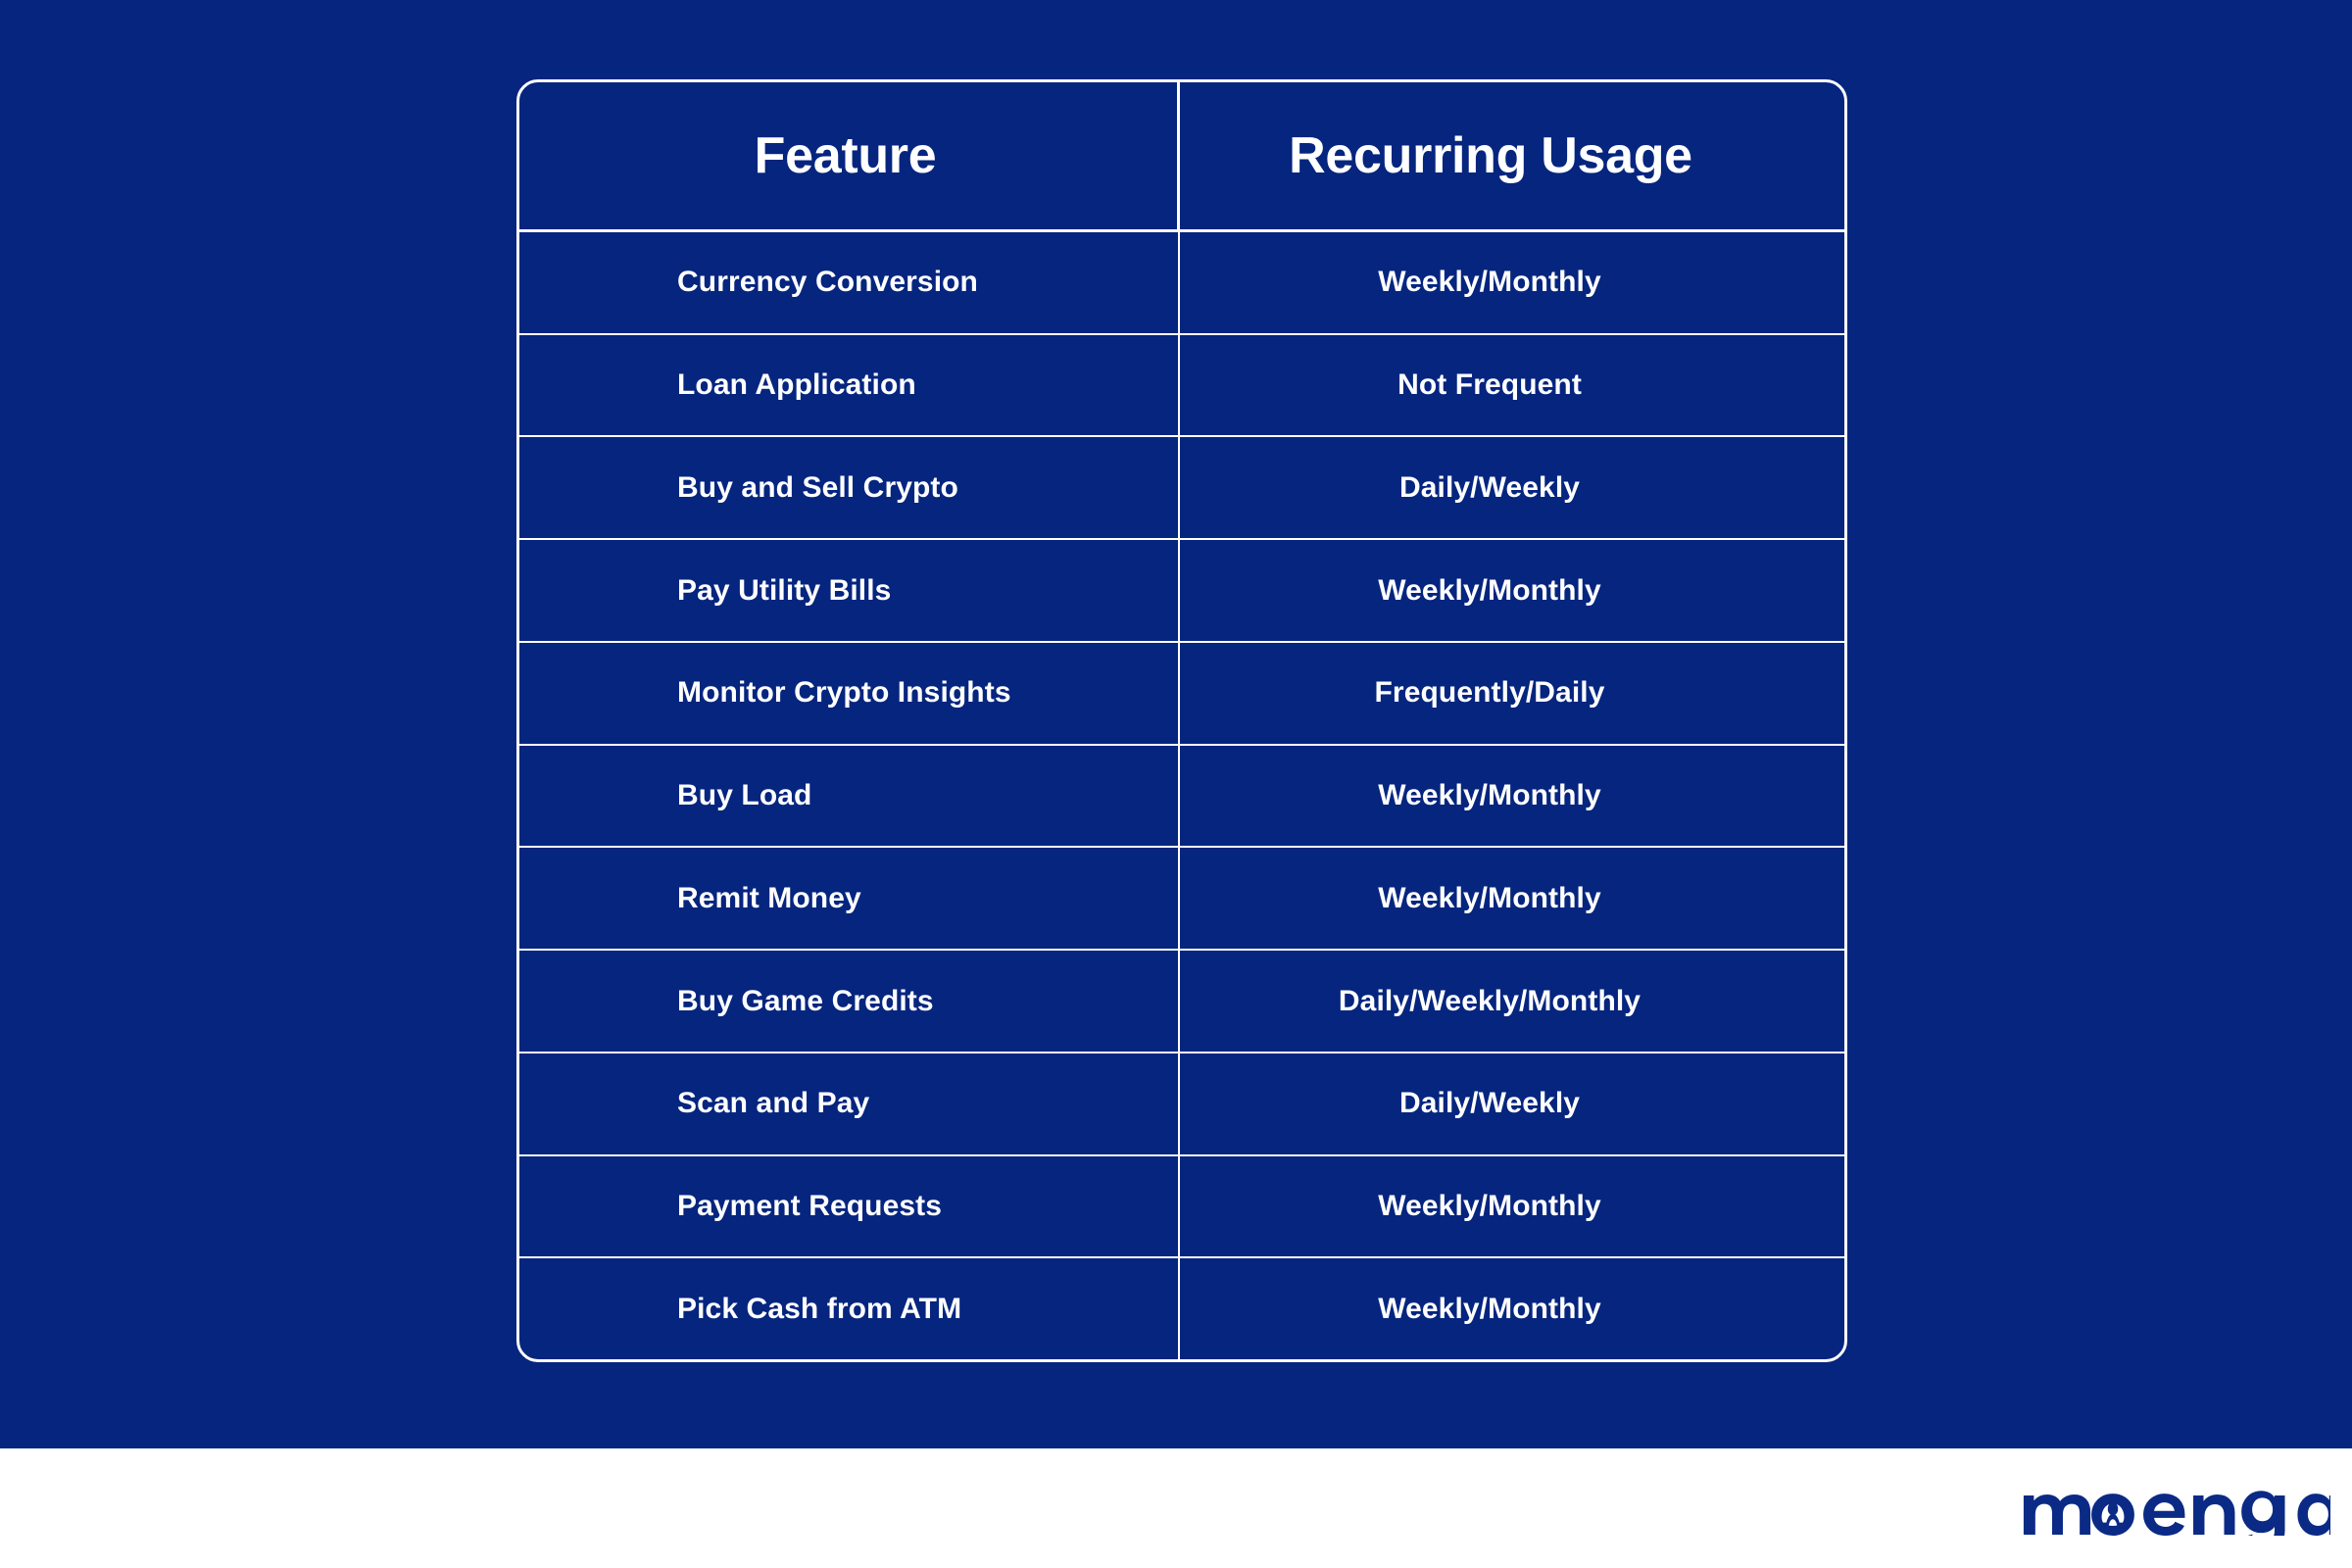 Image resolution: width=2352 pixels, height=1568 pixels. I want to click on table-row: Buy Game Credits Daily/Weekly/Monthly, so click(1181, 1002).